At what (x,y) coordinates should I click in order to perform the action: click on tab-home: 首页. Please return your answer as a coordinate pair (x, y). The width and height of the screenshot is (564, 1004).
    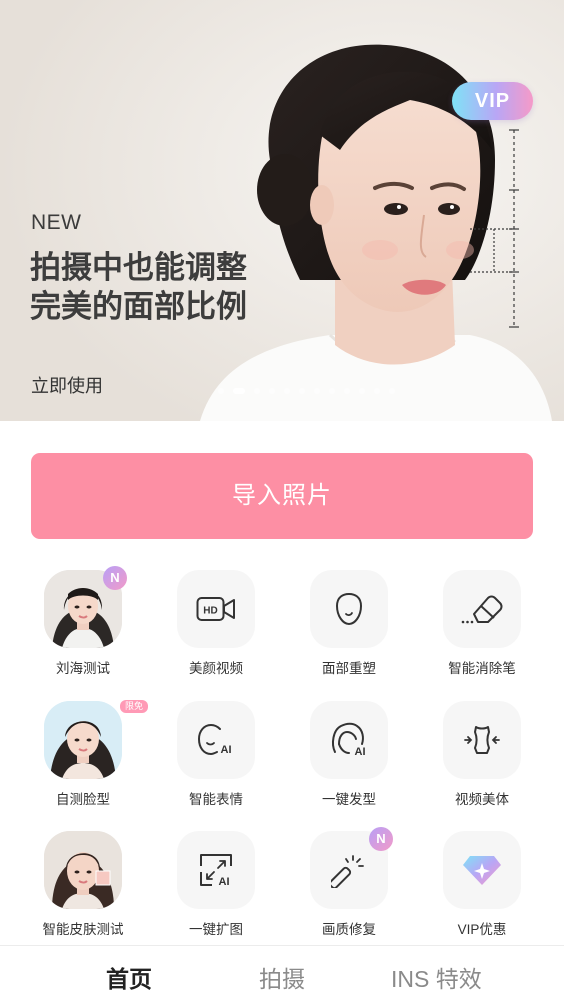
    Looking at the image, I should click on (129, 977).